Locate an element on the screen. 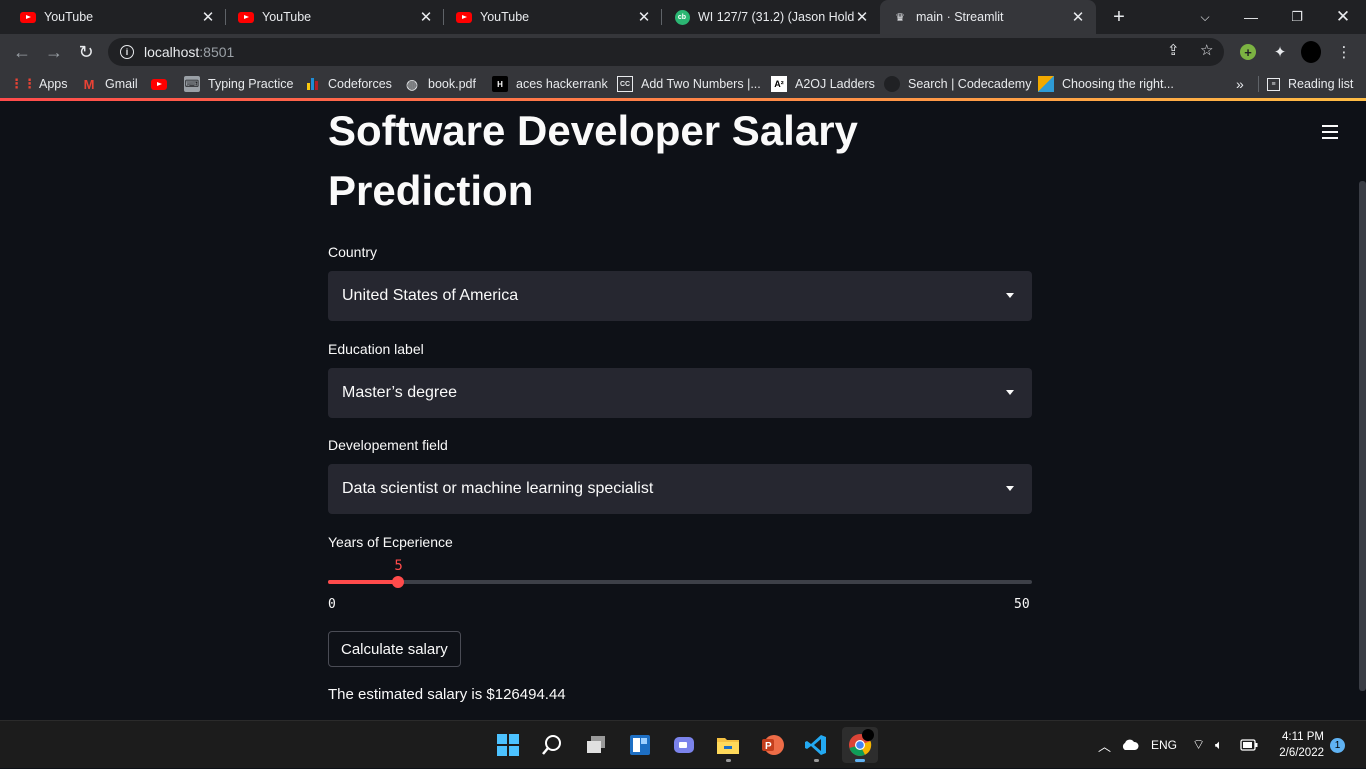  forward-icon: → is located at coordinates (54, 52).